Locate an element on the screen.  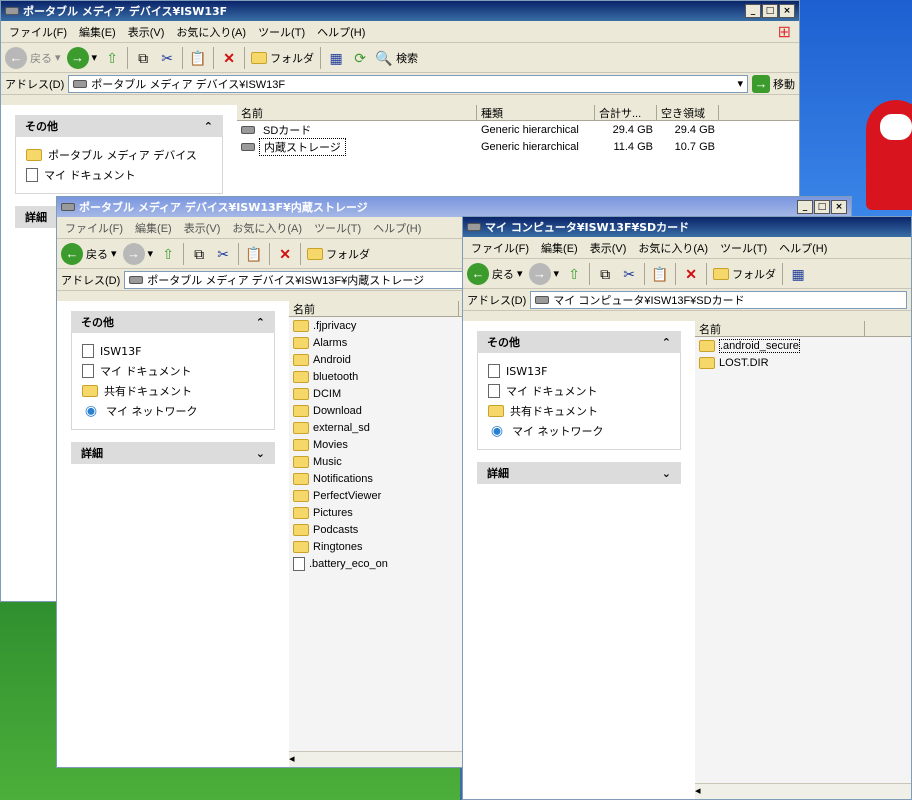
list-item: .android_secure is located at coordinates (803, 345).